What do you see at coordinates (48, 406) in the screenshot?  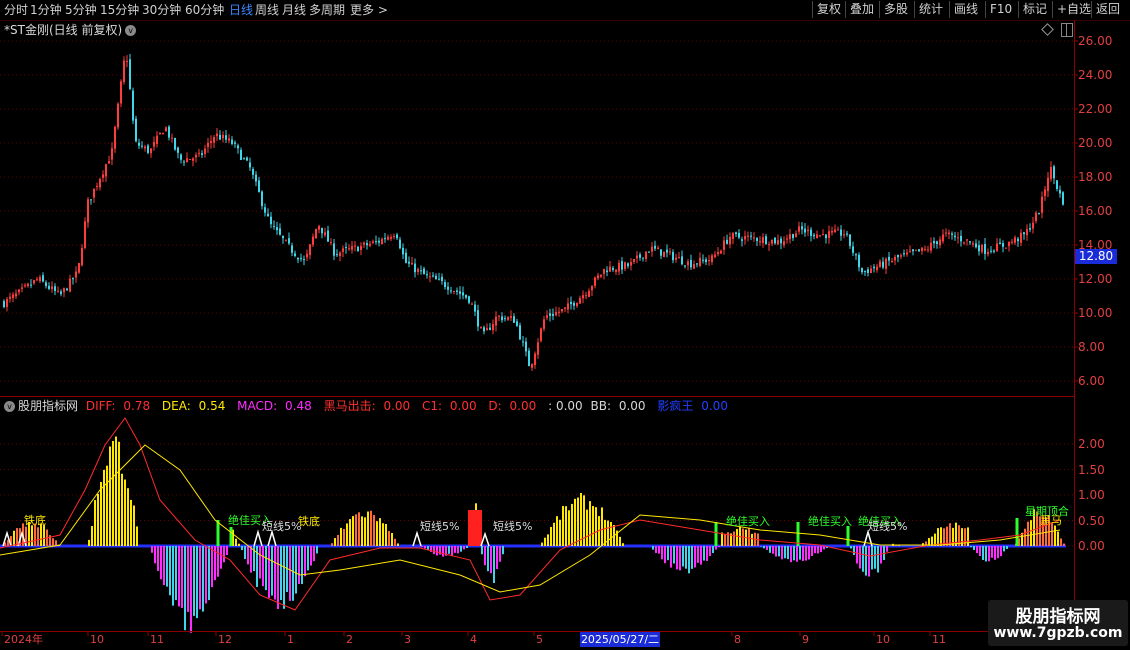 I see `indicator-name: 股朋指标网` at bounding box center [48, 406].